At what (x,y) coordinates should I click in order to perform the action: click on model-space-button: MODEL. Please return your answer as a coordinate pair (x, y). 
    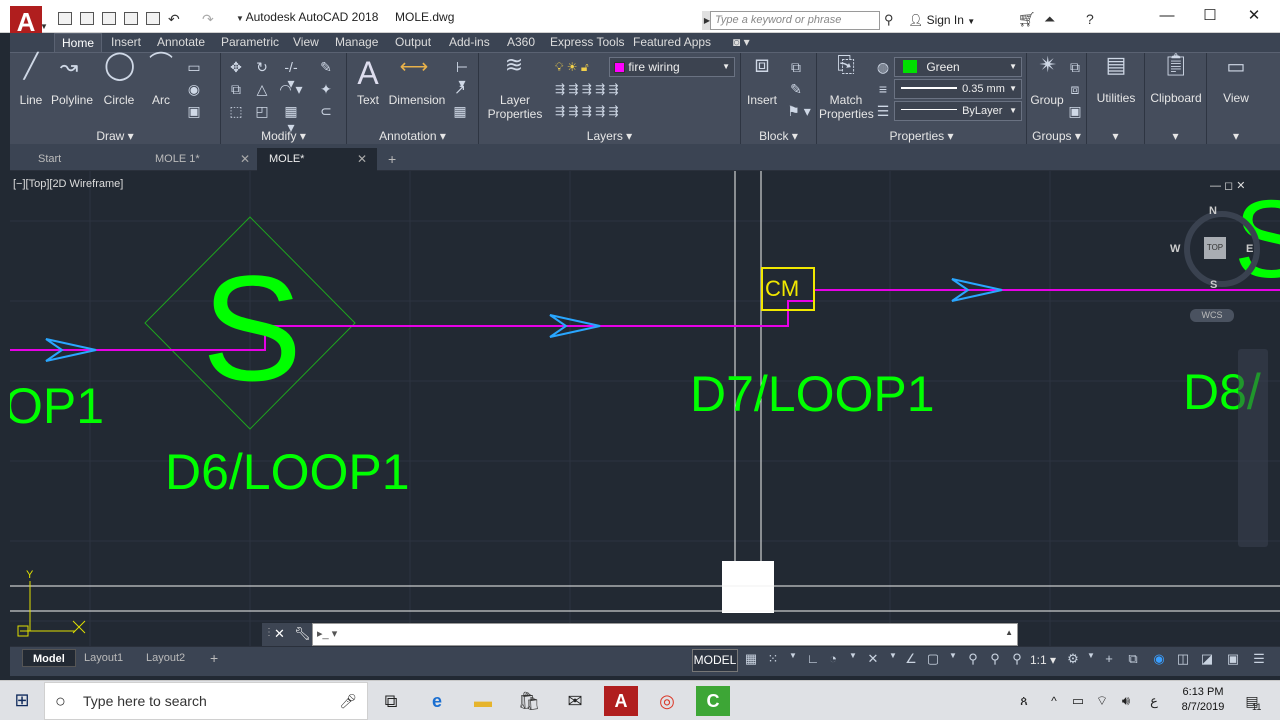
    Looking at the image, I should click on (715, 660).